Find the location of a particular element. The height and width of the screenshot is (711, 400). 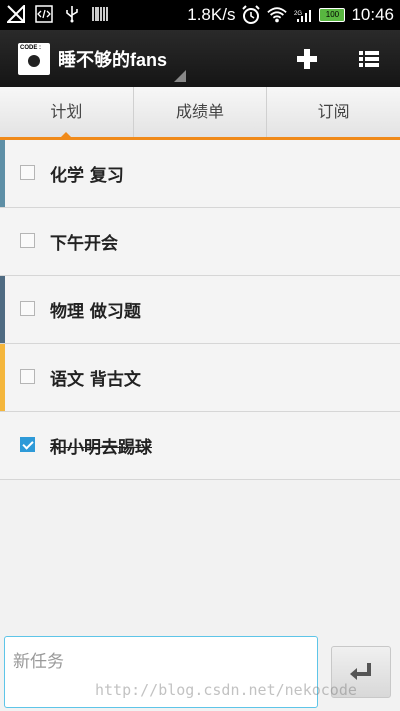

task-label: 语文 背古文 is located at coordinates (95, 380).